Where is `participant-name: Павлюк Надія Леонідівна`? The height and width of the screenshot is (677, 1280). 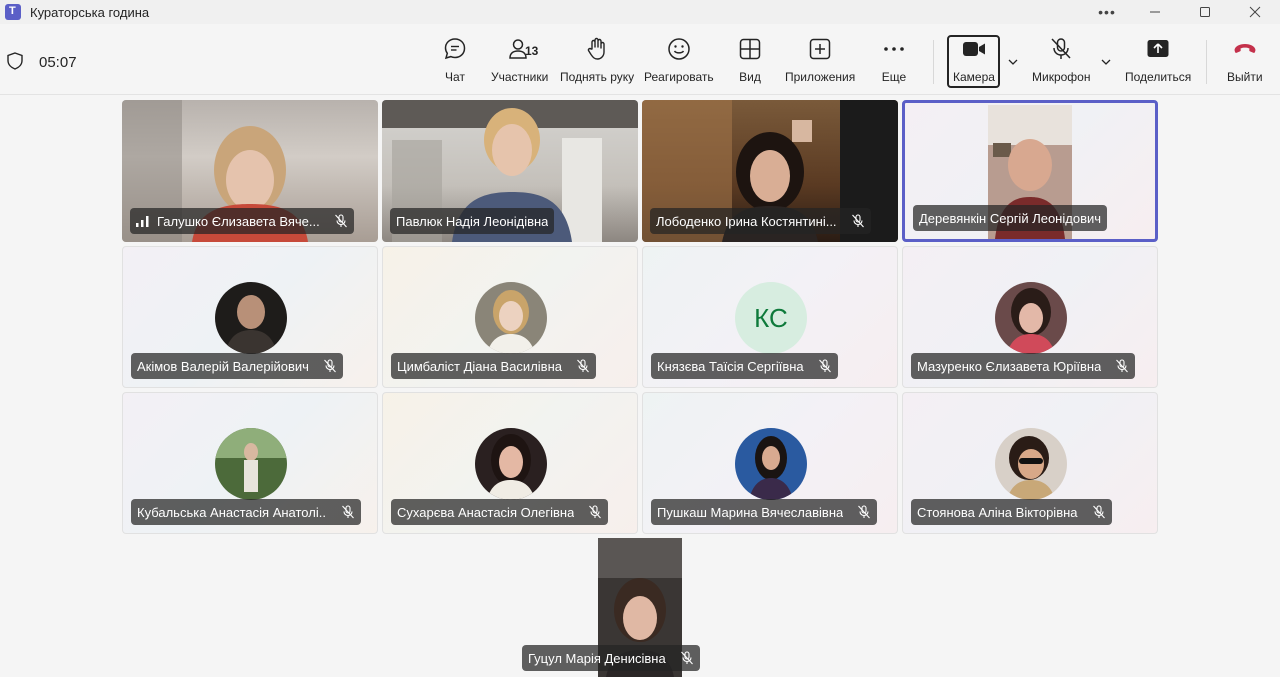
participant-name: Павлюк Надія Леонідівна is located at coordinates (472, 221).